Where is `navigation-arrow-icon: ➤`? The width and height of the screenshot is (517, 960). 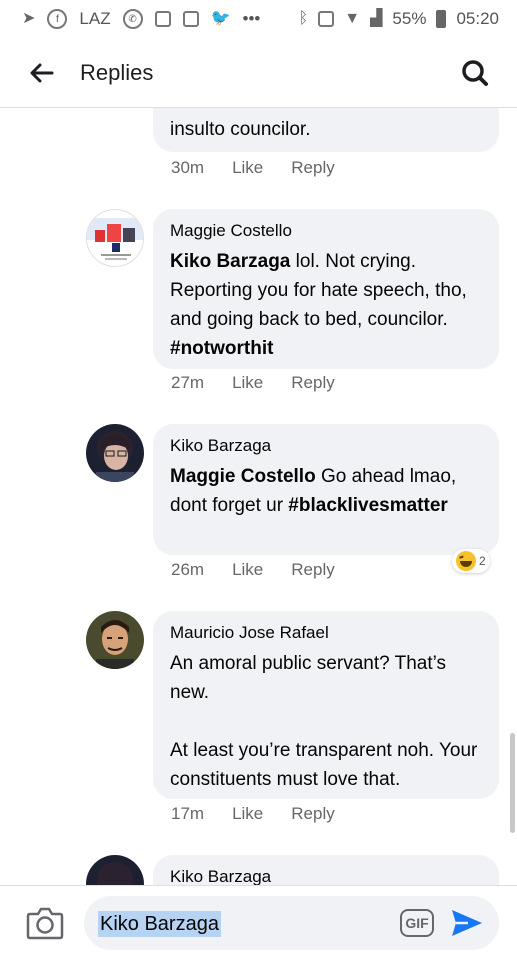 navigation-arrow-icon: ➤ is located at coordinates (29, 18).